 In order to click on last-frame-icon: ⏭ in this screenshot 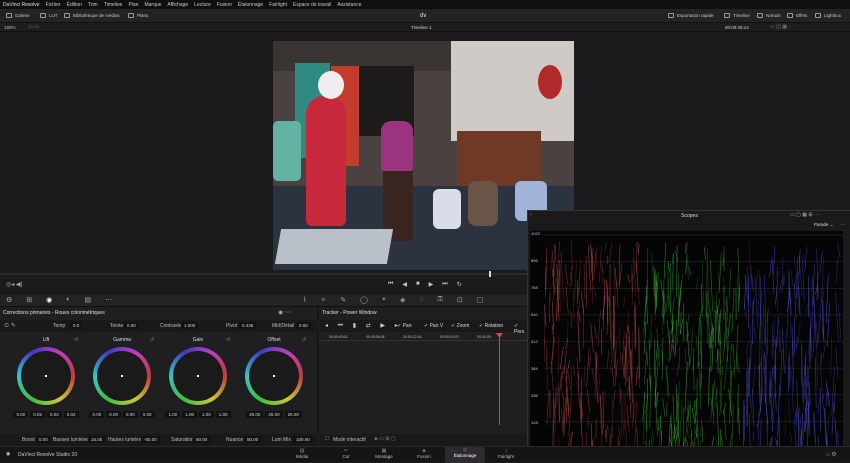, I will do `click(444, 284)`.